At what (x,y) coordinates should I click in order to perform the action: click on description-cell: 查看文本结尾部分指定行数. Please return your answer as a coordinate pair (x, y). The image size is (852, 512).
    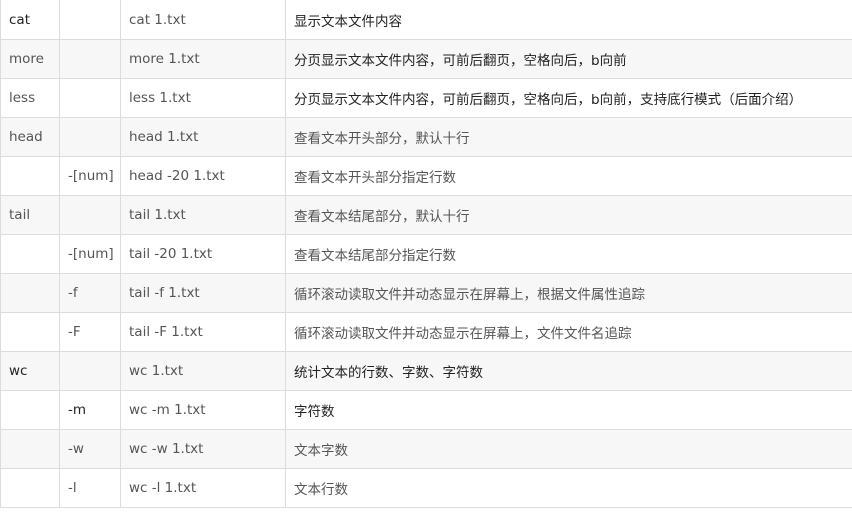
    Looking at the image, I should click on (568, 254).